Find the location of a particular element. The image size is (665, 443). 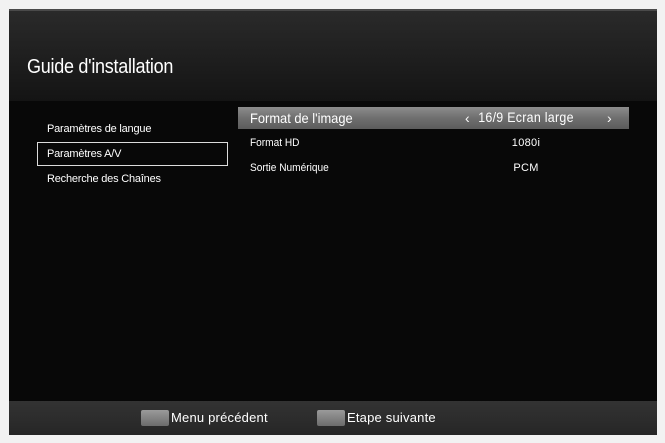

next-step-button: Etape suivante is located at coordinates (376, 418).